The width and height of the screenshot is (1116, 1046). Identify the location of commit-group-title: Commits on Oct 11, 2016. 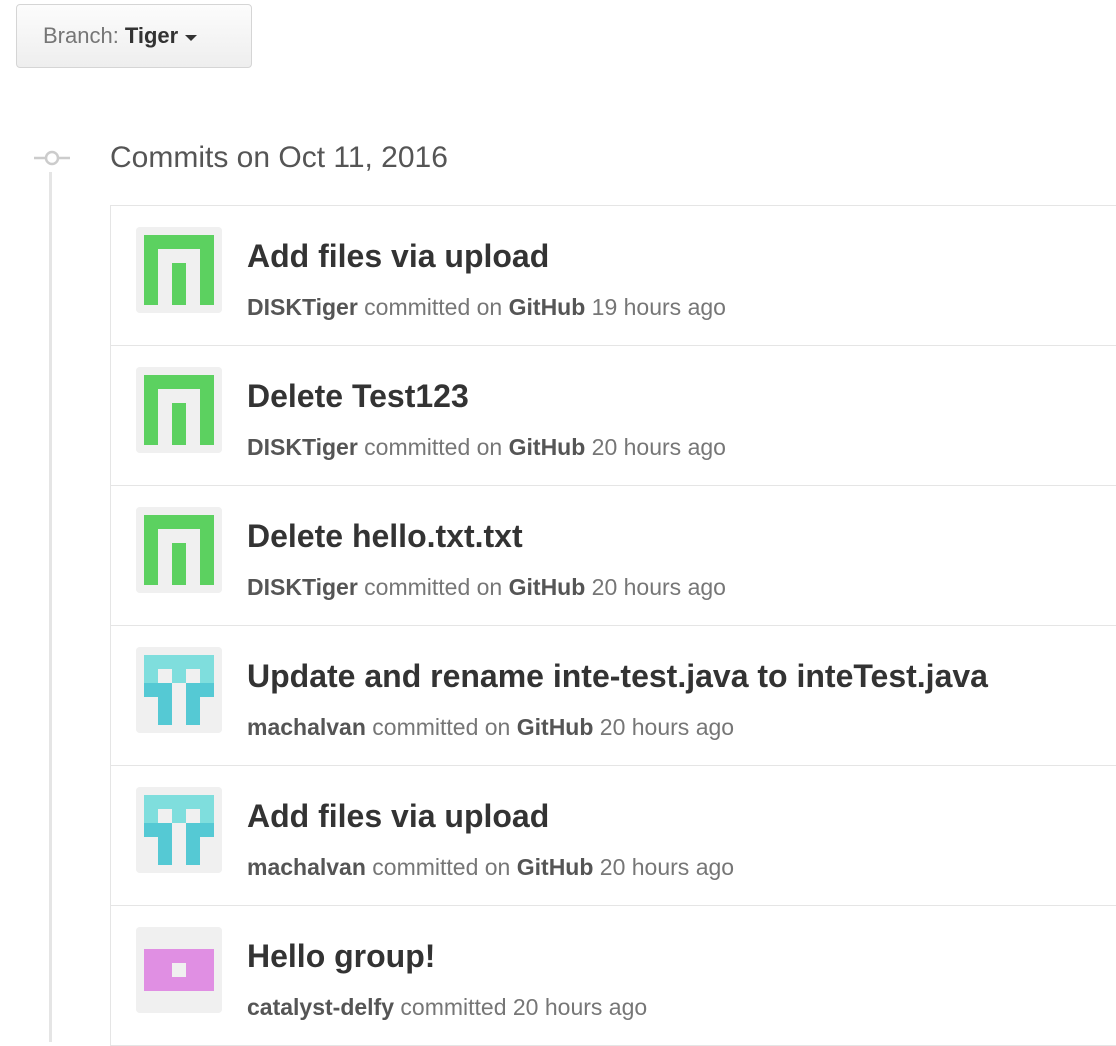
(279, 157).